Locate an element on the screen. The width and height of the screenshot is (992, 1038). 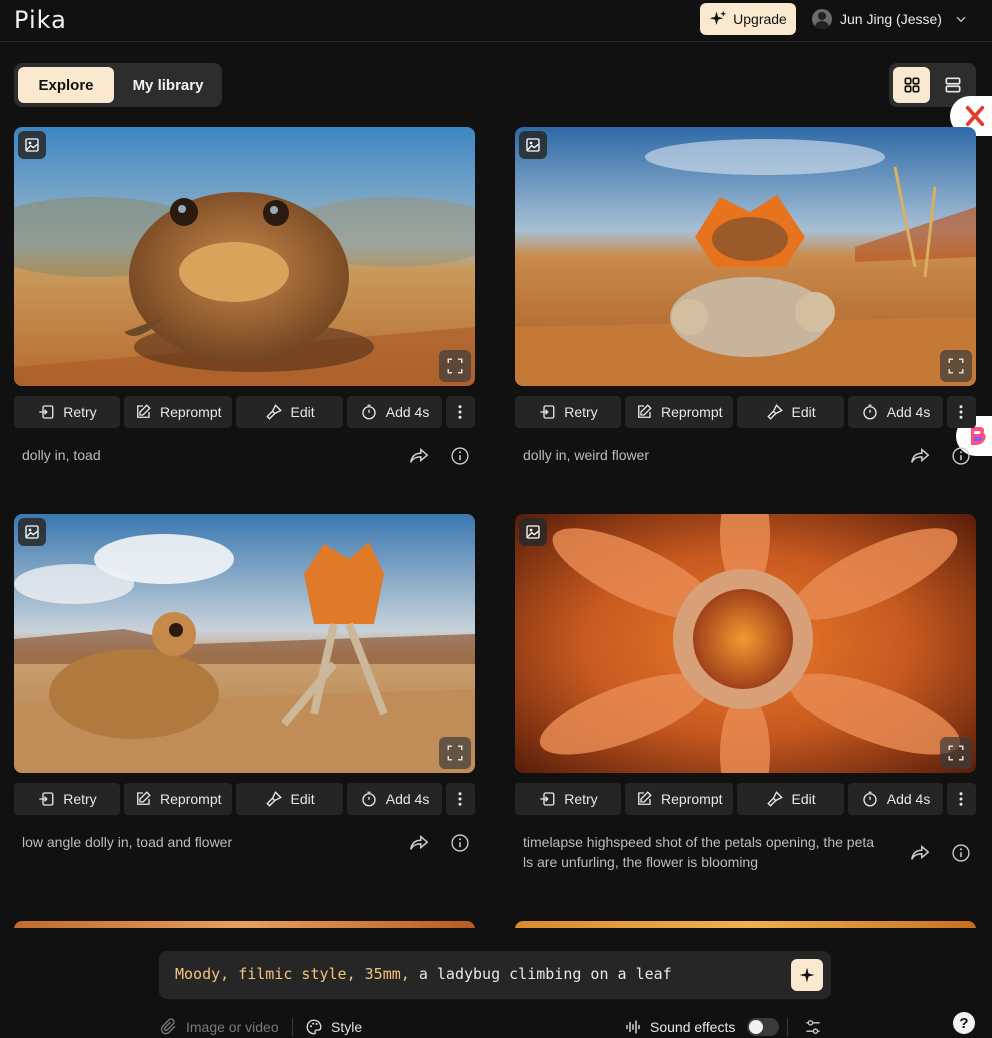
audio-waveform-icon is located at coordinates (633, 1027).